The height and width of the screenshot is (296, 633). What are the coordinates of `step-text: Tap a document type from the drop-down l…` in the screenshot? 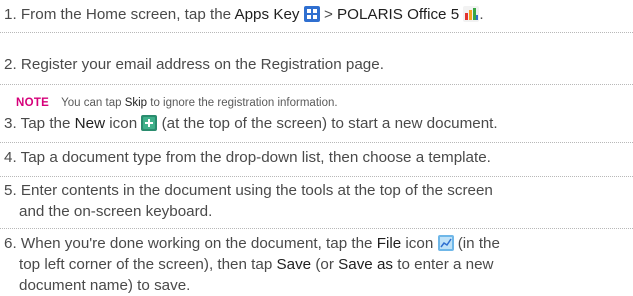 It's located at (255, 157).